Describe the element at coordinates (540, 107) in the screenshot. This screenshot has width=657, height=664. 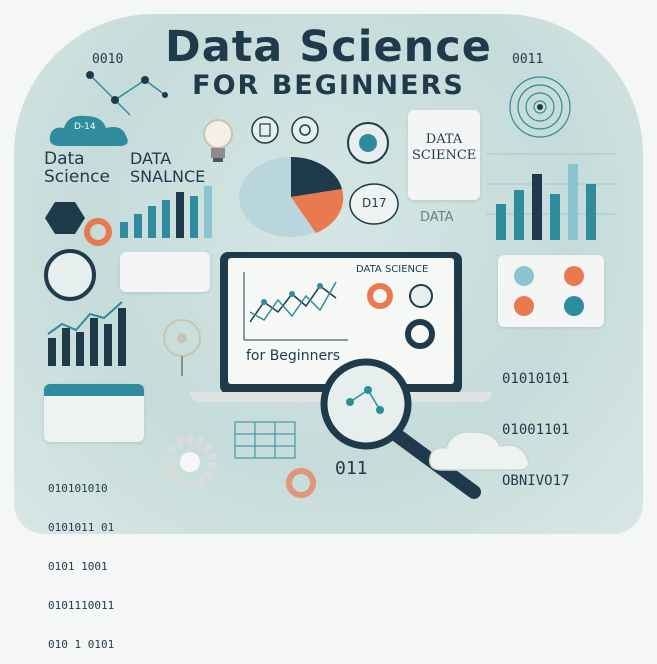
I see `radial-chart-icon` at that location.